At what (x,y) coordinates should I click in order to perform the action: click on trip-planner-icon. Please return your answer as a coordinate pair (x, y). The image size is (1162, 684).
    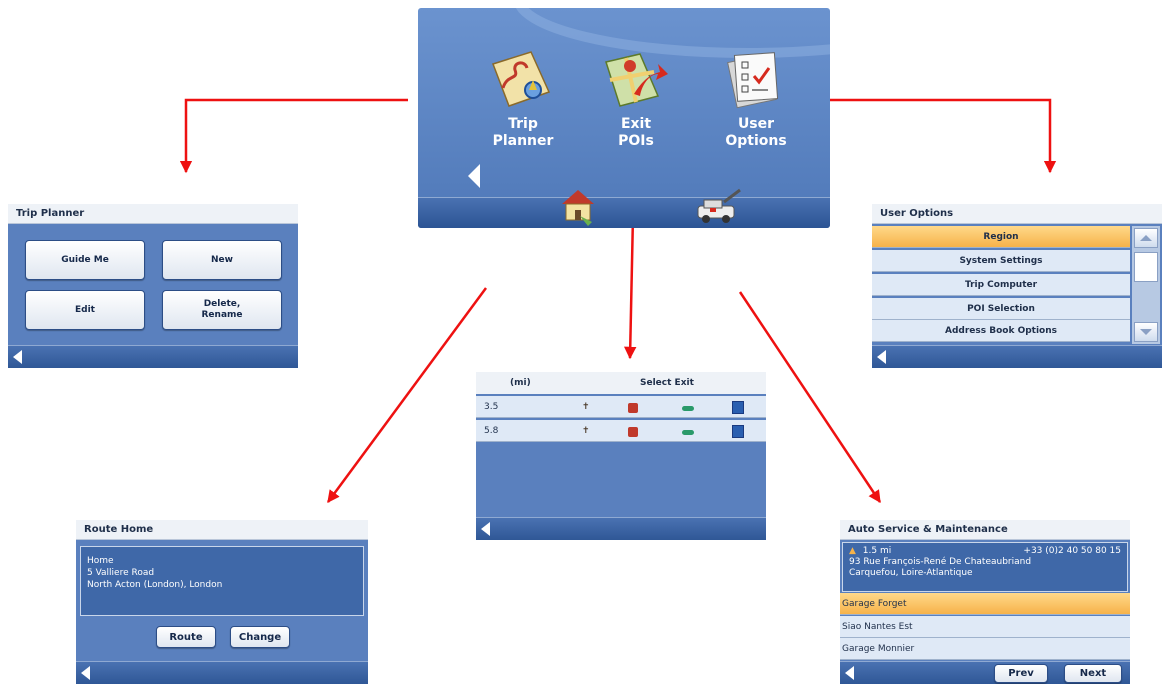
    Looking at the image, I should click on (521, 79).